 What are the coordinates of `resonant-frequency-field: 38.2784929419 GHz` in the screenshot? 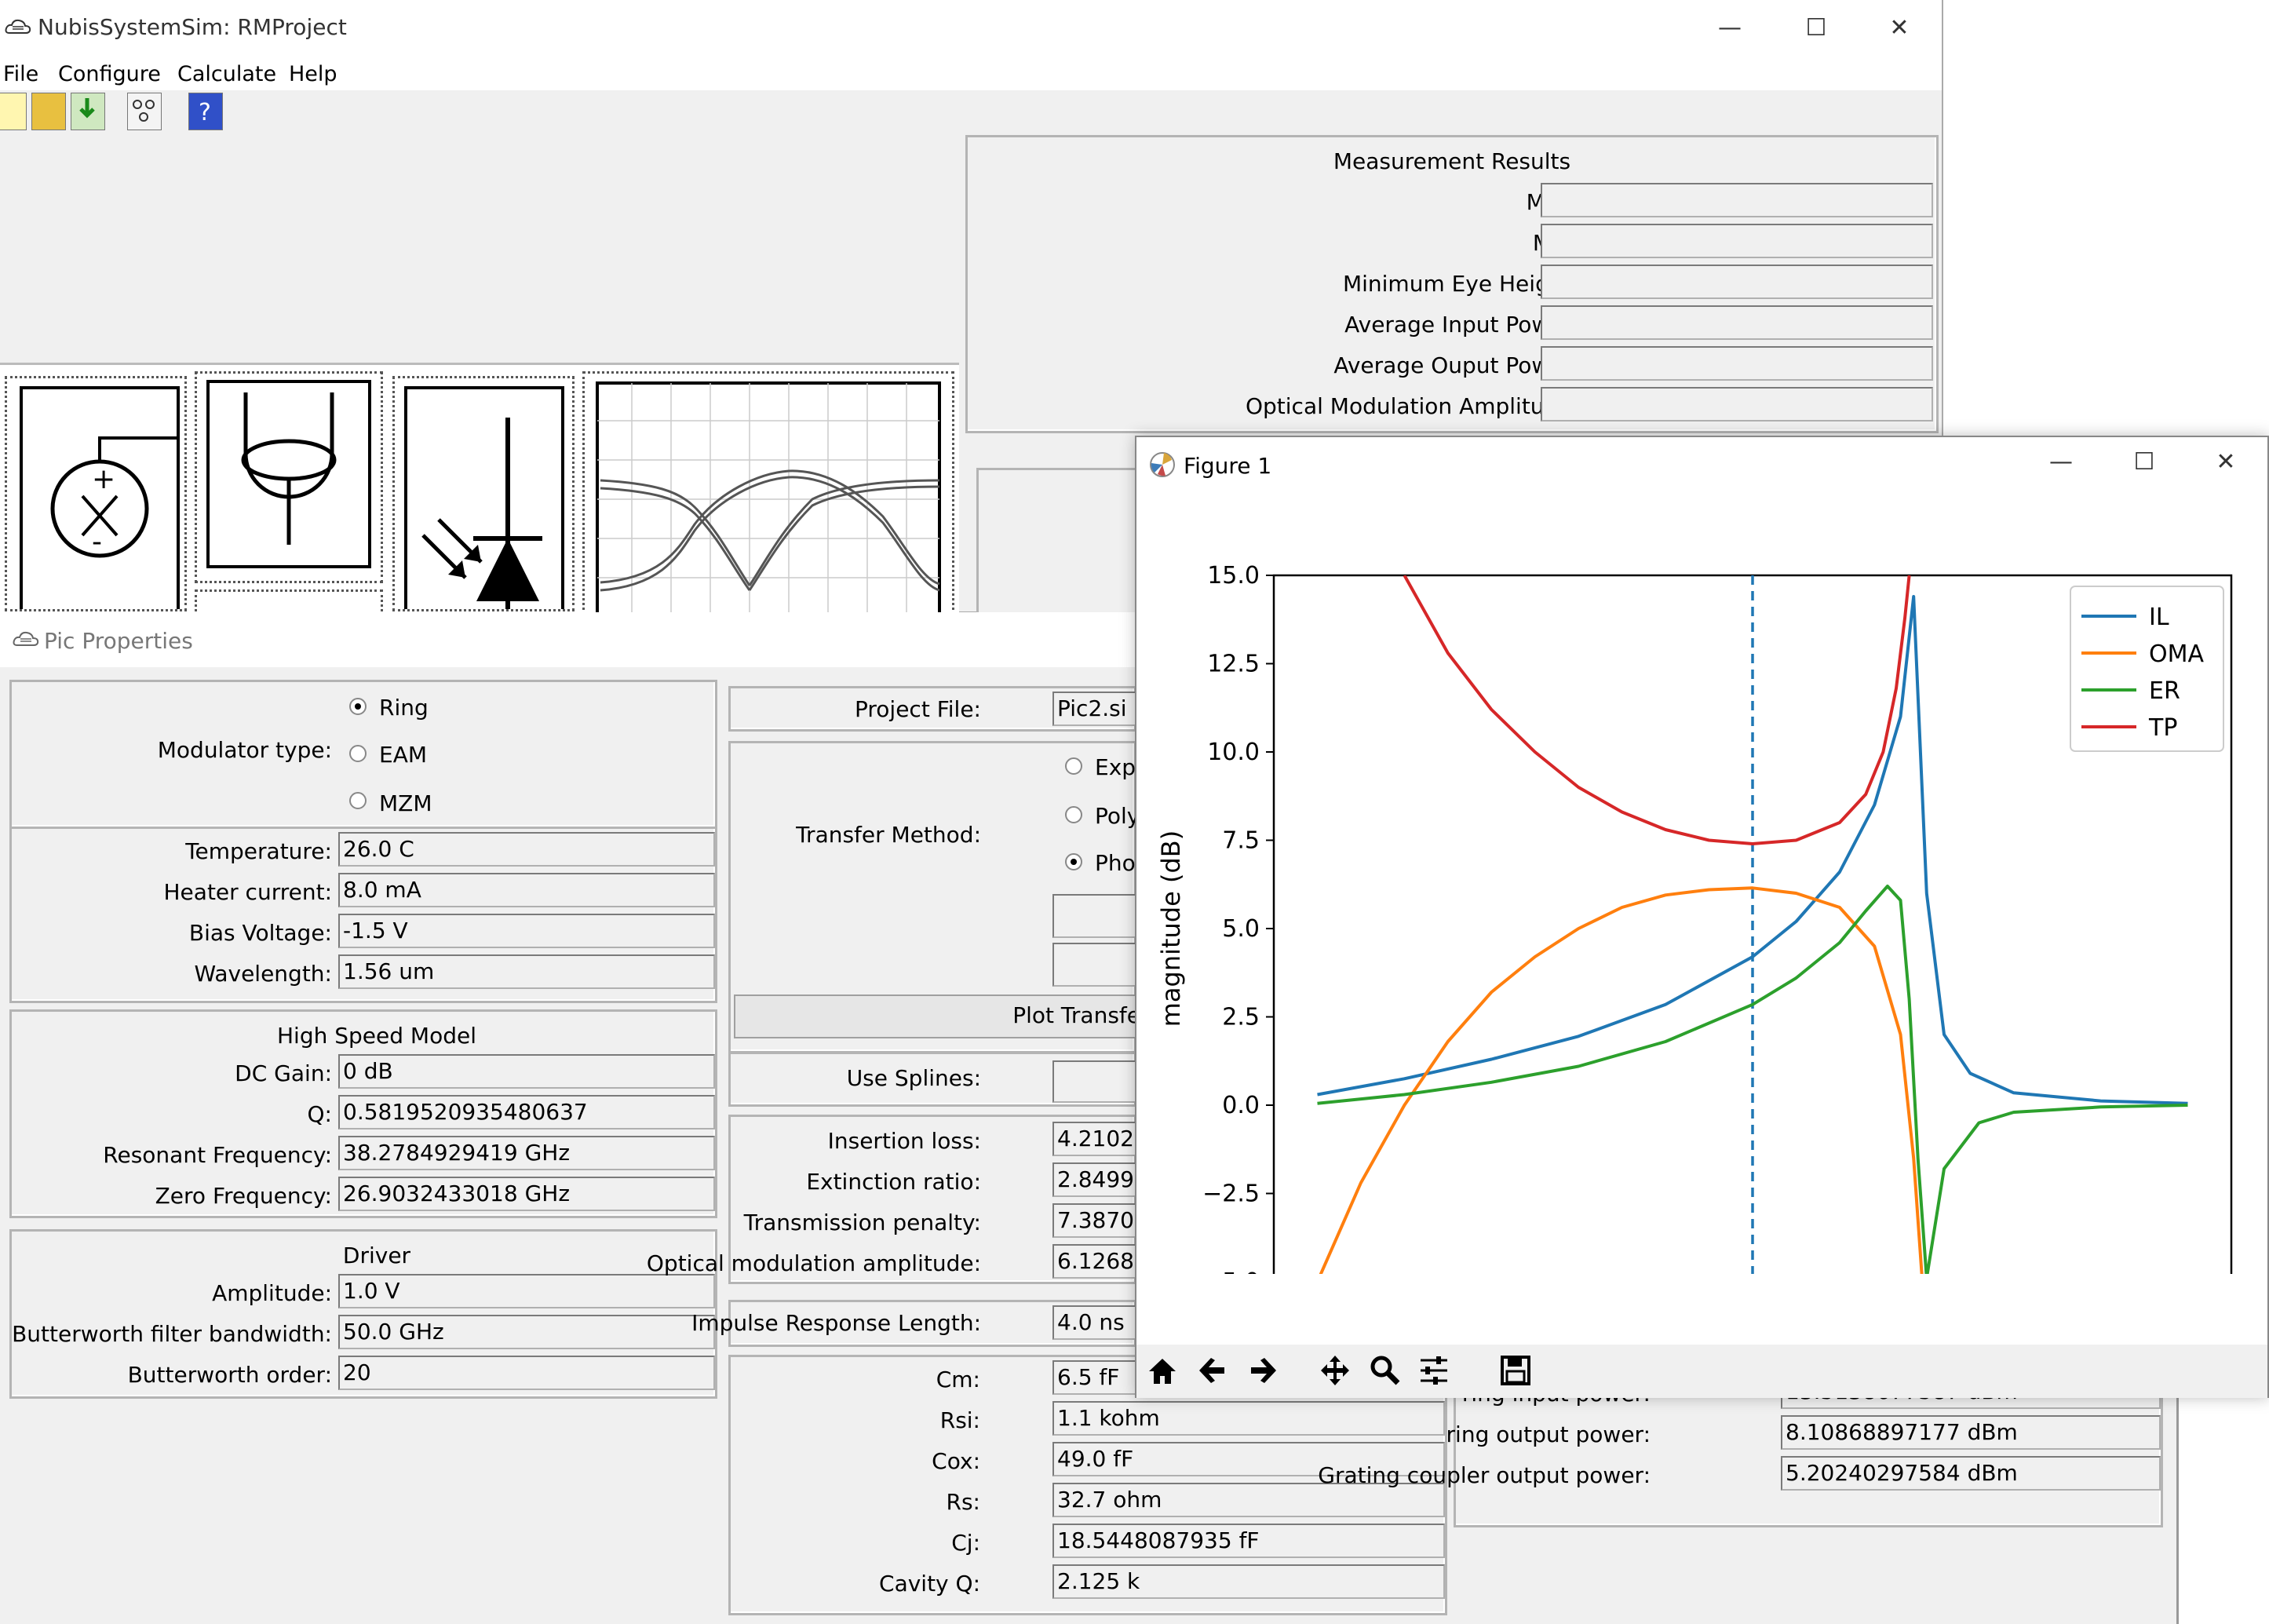 It's located at (526, 1153).